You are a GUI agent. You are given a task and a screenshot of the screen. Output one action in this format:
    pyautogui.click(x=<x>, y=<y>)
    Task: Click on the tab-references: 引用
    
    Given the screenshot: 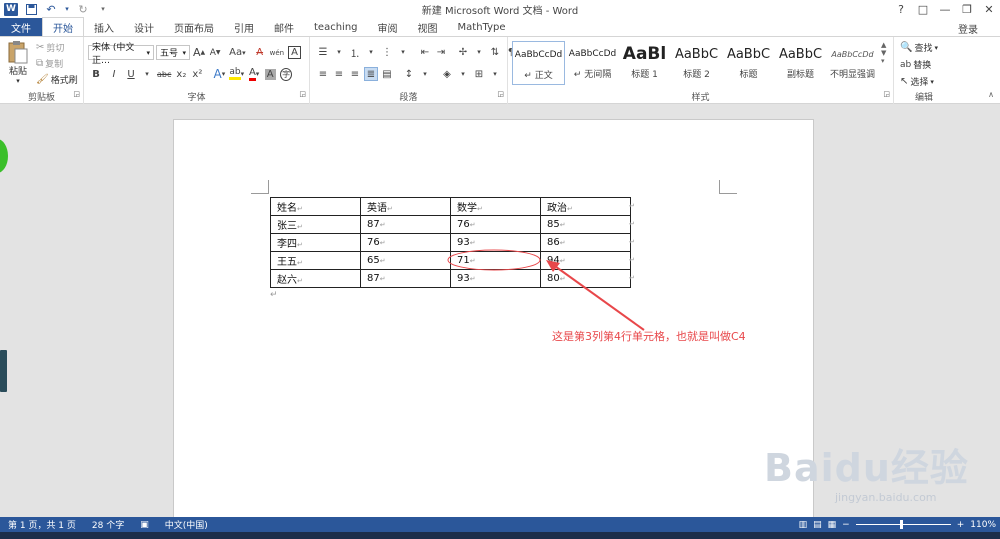 What is the action you would take?
    pyautogui.click(x=244, y=27)
    